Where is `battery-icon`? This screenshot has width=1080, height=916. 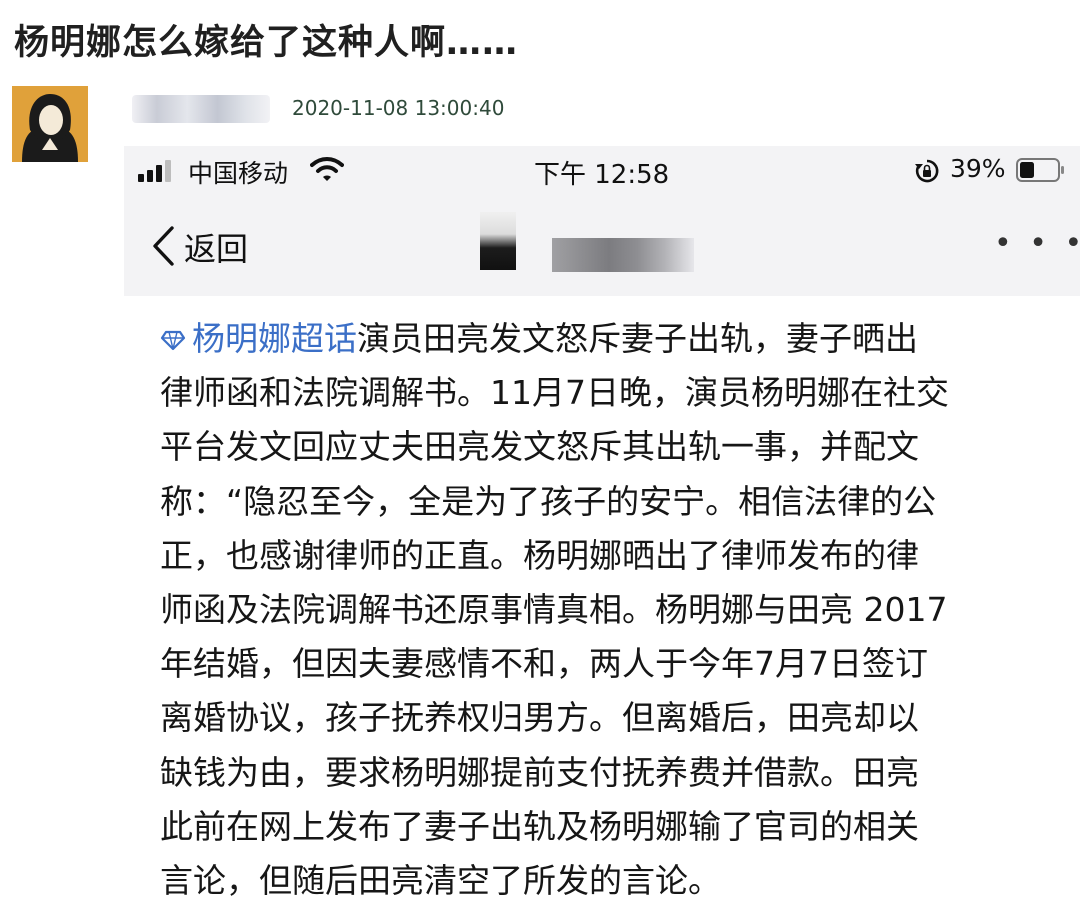 battery-icon is located at coordinates (1040, 170).